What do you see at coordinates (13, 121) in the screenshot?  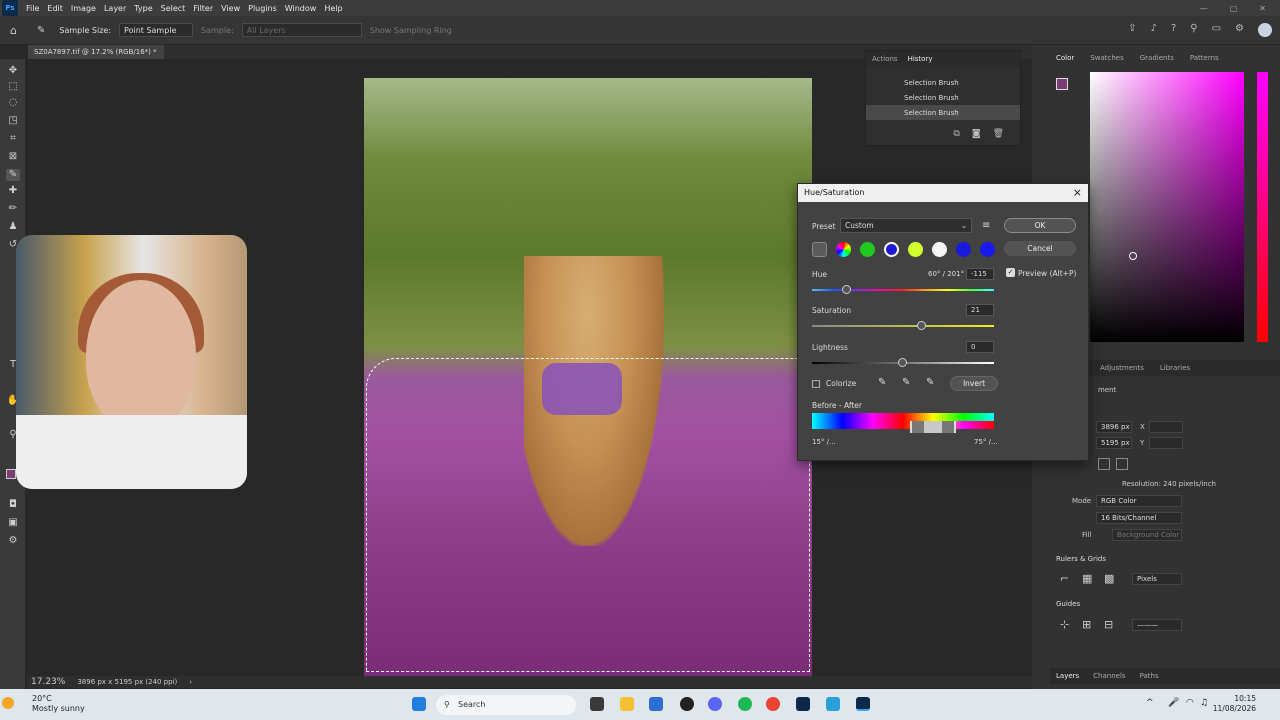 I see `object-select-tool-icon: ◳` at bounding box center [13, 121].